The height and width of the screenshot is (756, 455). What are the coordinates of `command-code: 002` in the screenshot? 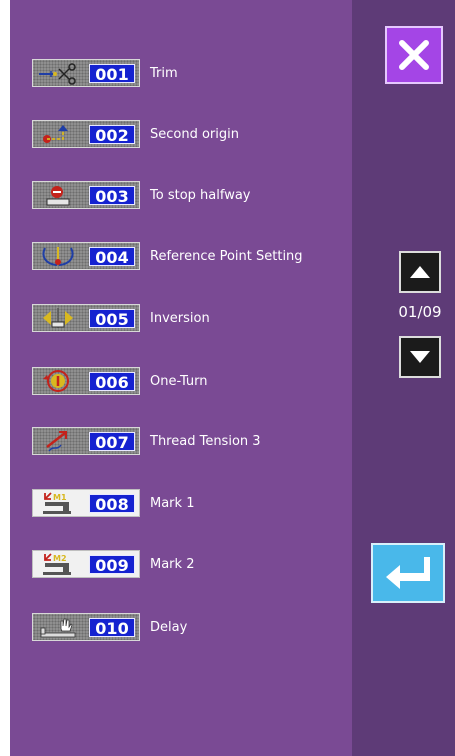 It's located at (112, 135).